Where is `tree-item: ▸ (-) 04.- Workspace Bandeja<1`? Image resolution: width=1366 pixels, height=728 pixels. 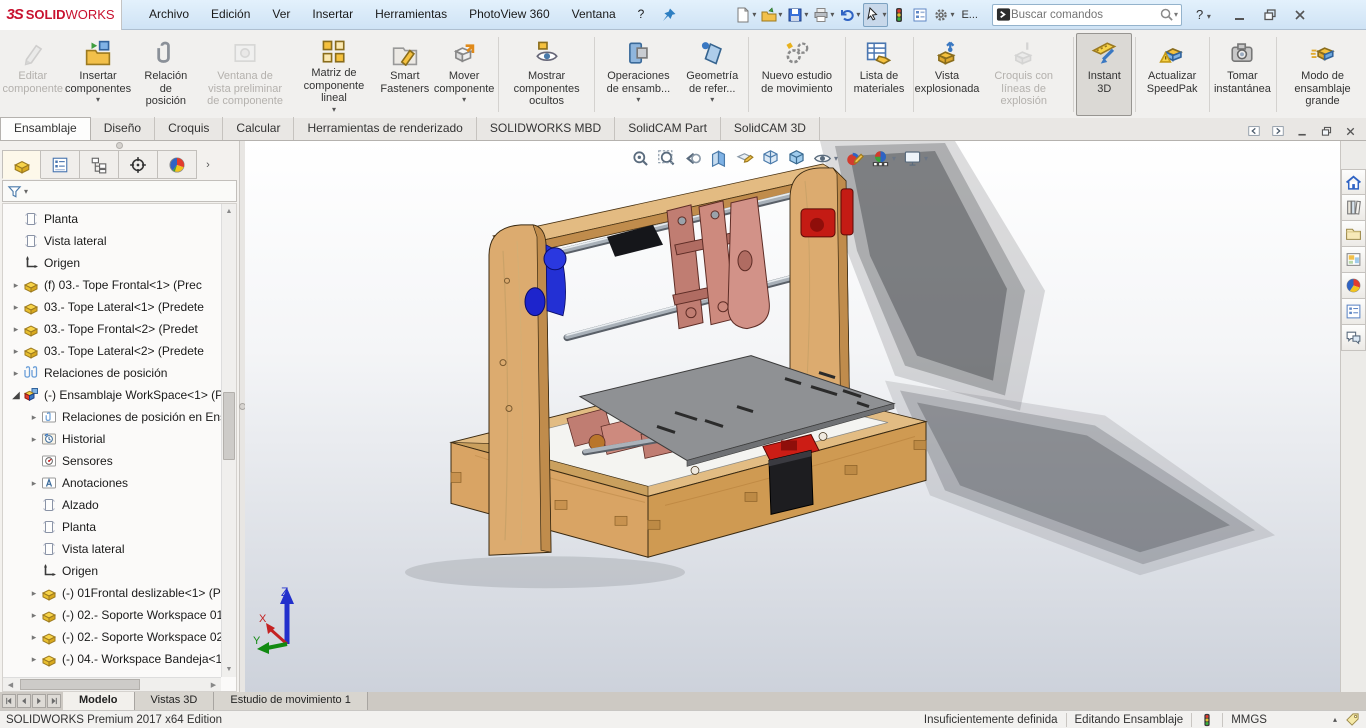
tree-item: ▸ (-) 04.- Workspace Bandeja<1 is located at coordinates (112, 659).